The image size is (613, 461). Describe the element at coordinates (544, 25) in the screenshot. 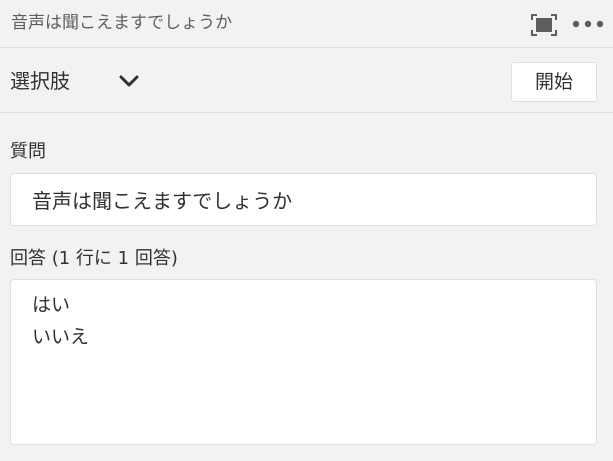

I see `expand-icon` at that location.